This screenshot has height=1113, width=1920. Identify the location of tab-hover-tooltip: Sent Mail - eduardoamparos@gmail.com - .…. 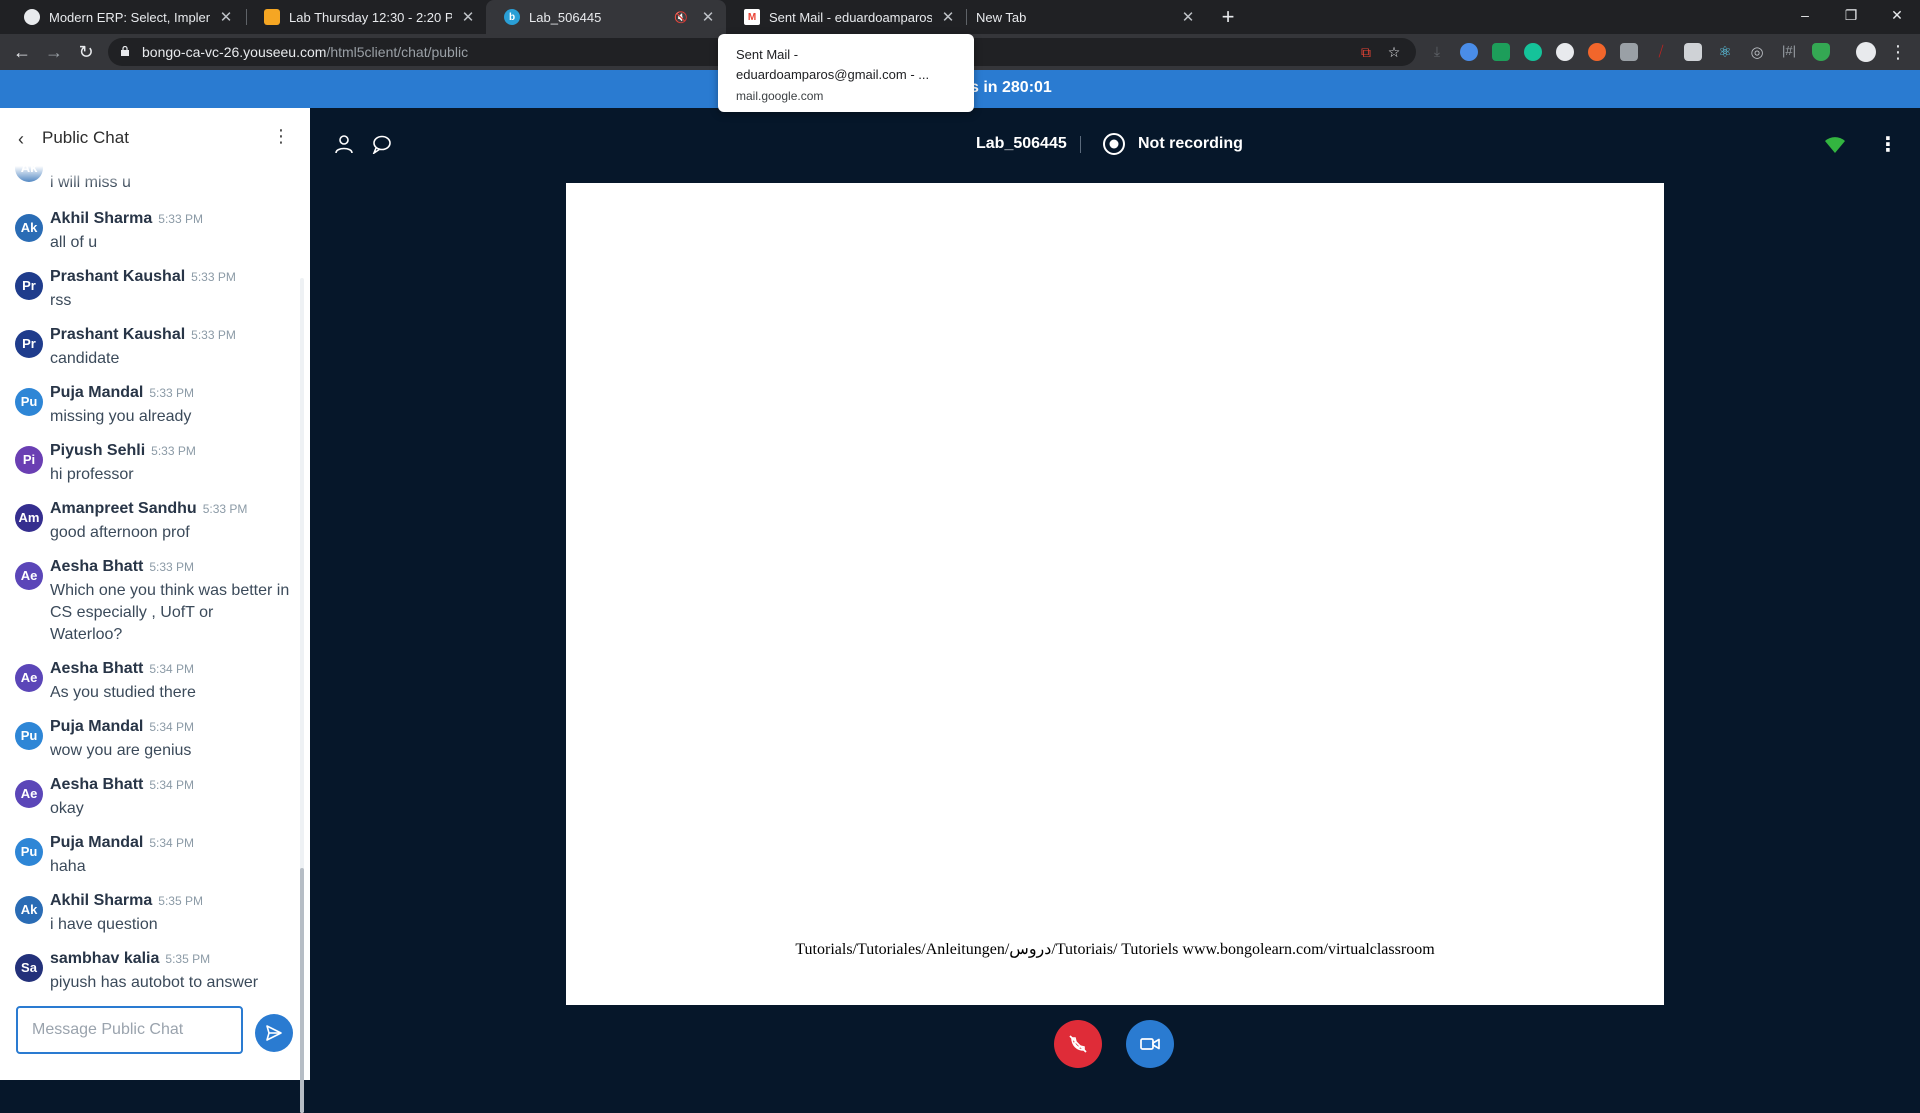
(846, 73).